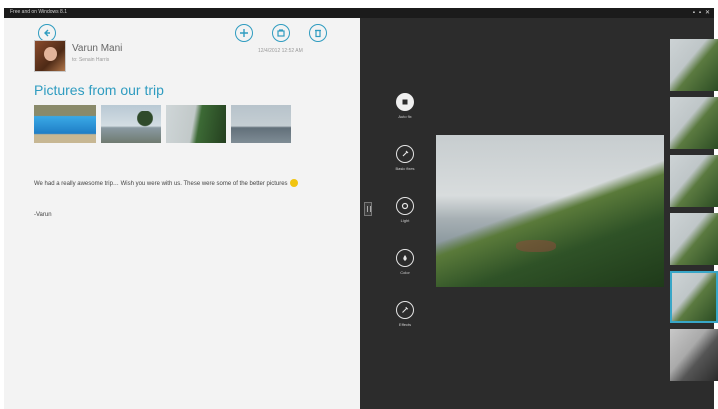 The image size is (718, 409). Describe the element at coordinates (261, 124) in the screenshot. I see `attachment-photo-sea` at that location.